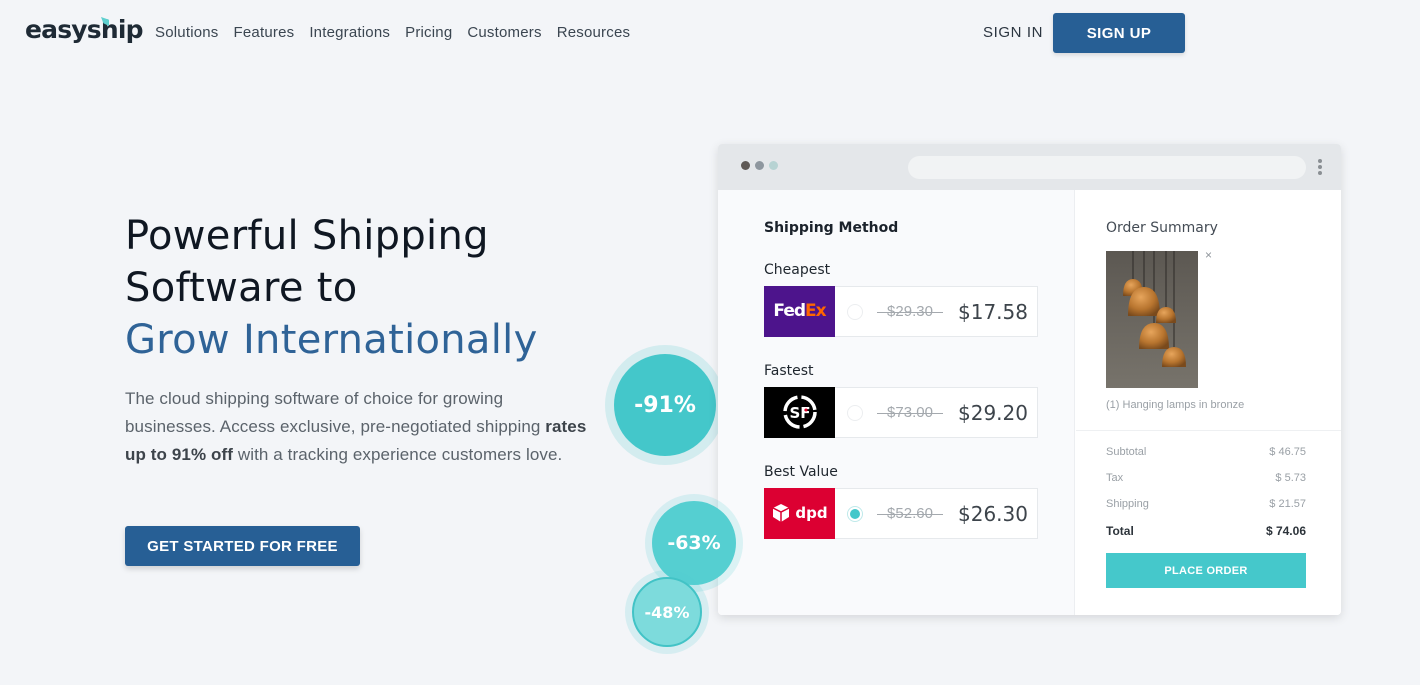 Image resolution: width=1420 pixels, height=685 pixels. What do you see at coordinates (504, 32) in the screenshot?
I see `nav-customers: Customers` at bounding box center [504, 32].